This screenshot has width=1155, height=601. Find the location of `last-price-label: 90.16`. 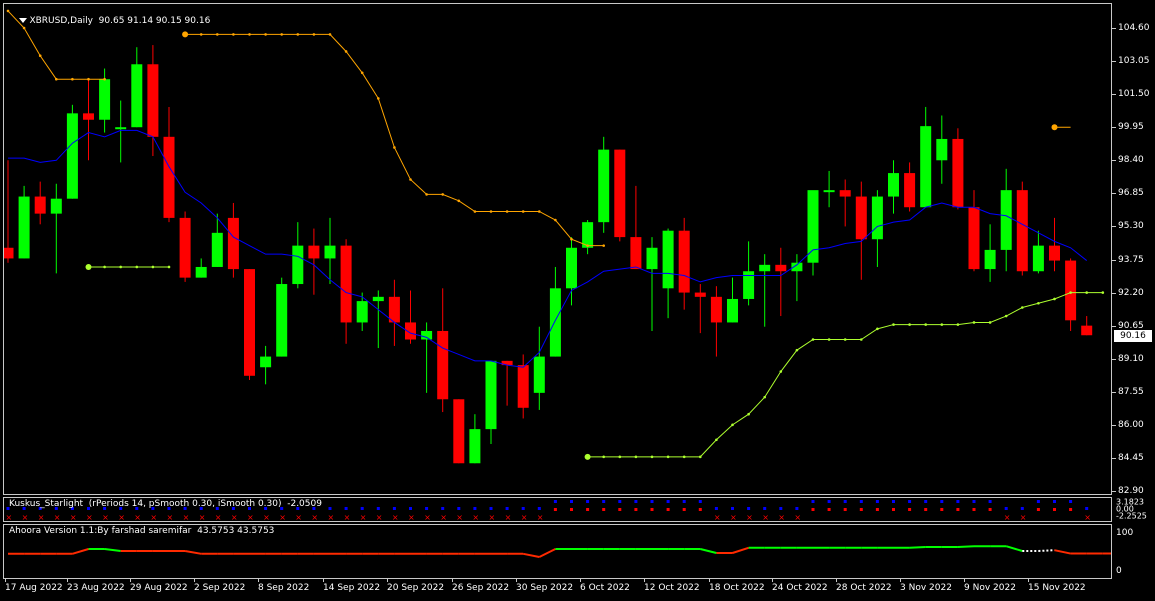

last-price-label: 90.16 is located at coordinates (1133, 336).